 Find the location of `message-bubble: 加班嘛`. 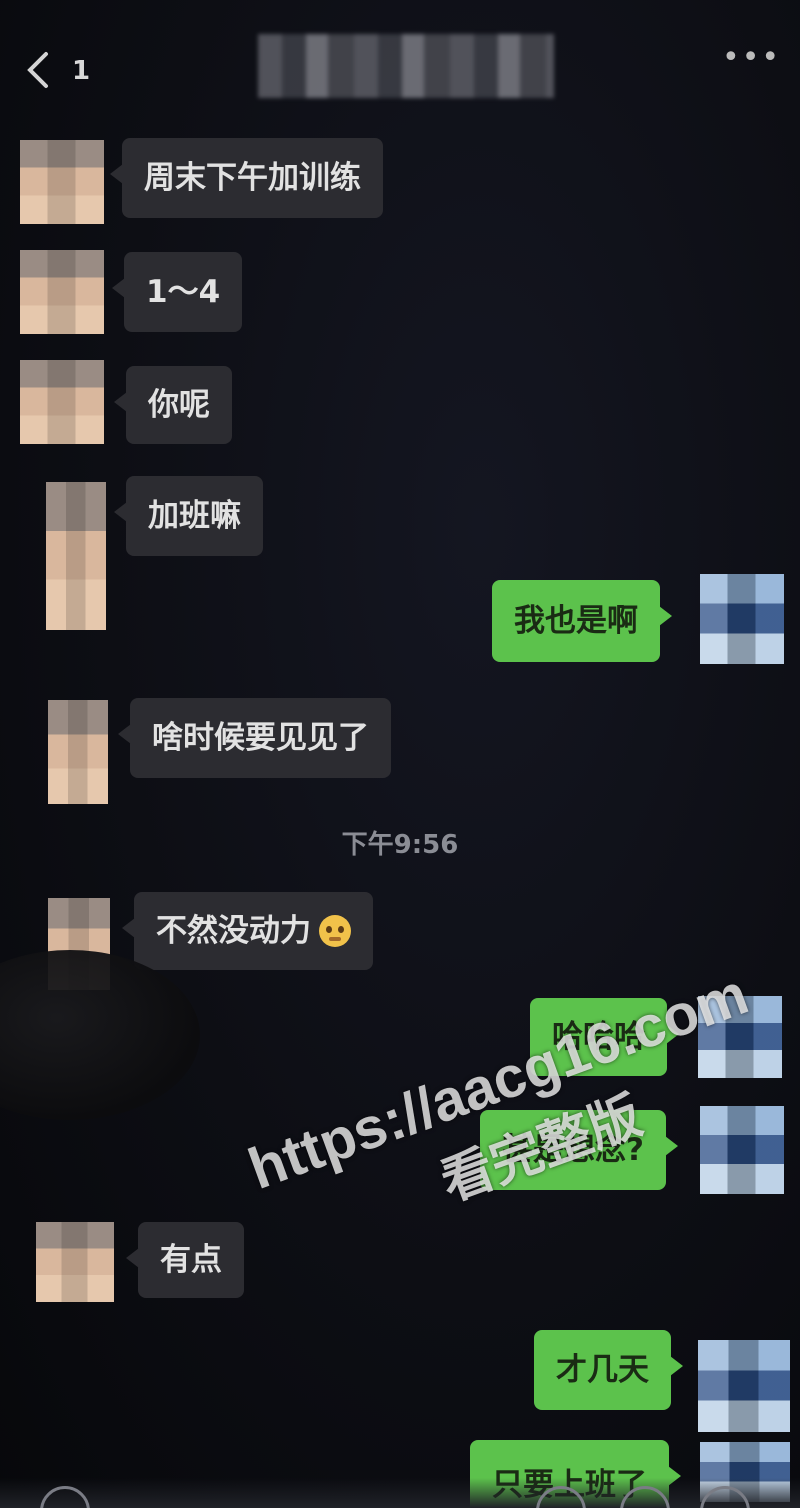

message-bubble: 加班嘛 is located at coordinates (188, 516).